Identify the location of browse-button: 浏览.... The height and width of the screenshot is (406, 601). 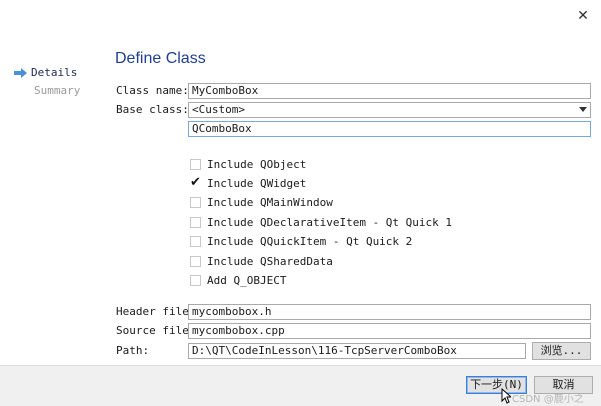
(561, 351).